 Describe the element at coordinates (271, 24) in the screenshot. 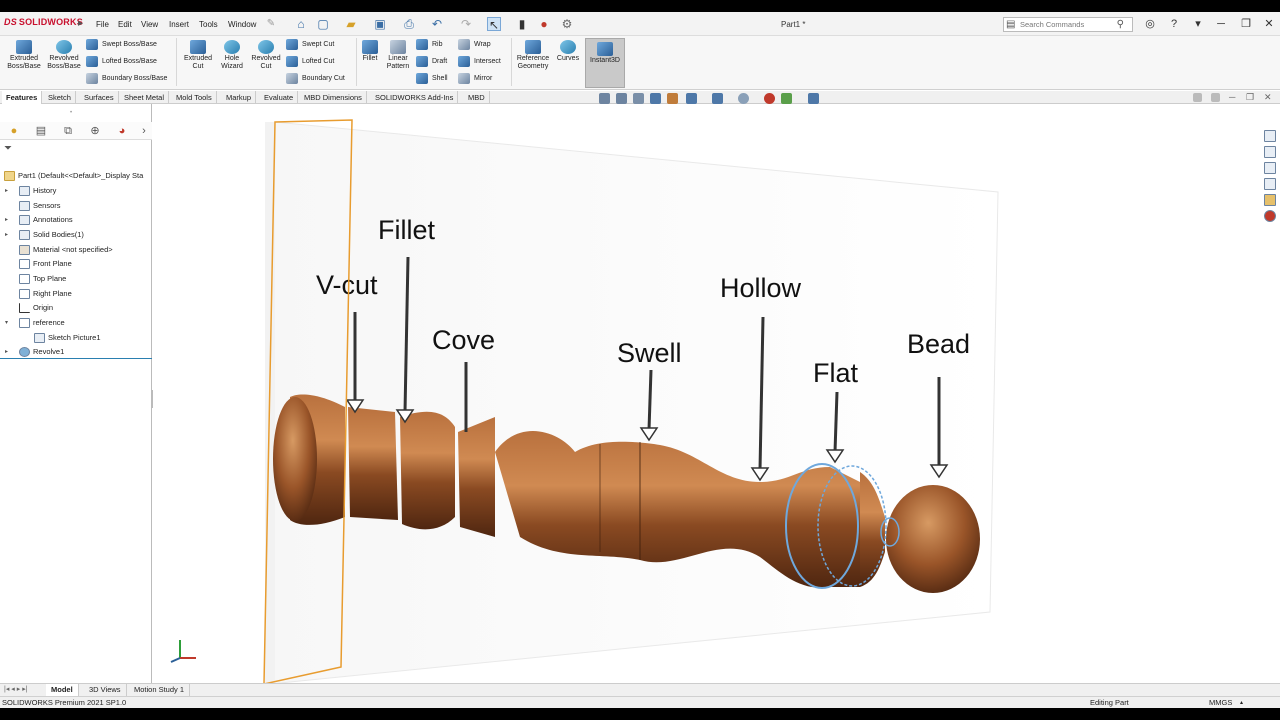

I see `pin-icon: ✎` at that location.